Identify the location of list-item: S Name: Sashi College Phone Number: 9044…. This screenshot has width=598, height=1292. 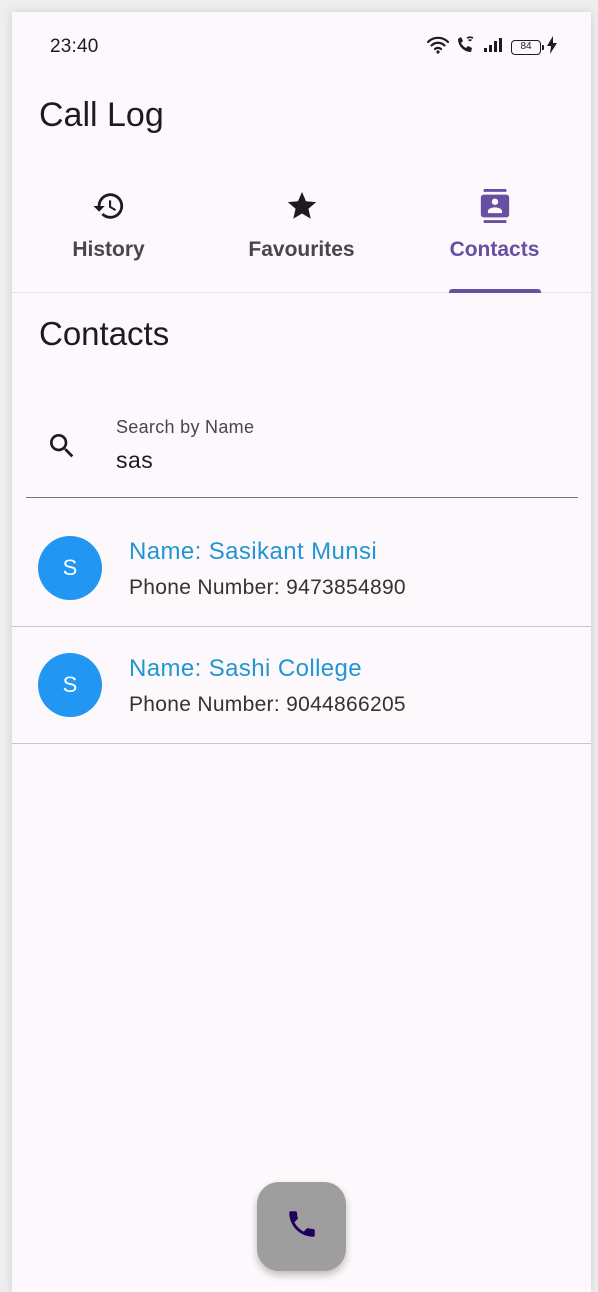
(301, 685).